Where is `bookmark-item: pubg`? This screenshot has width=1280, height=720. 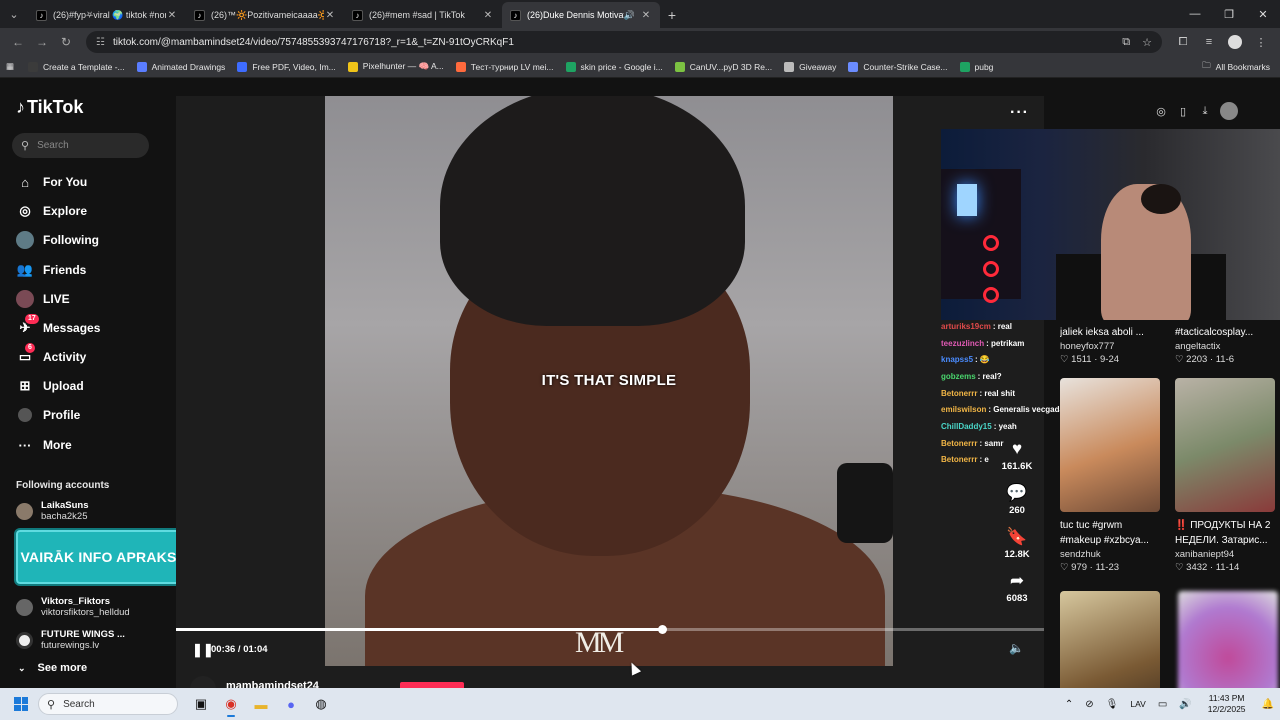 bookmark-item: pubg is located at coordinates (976, 66).